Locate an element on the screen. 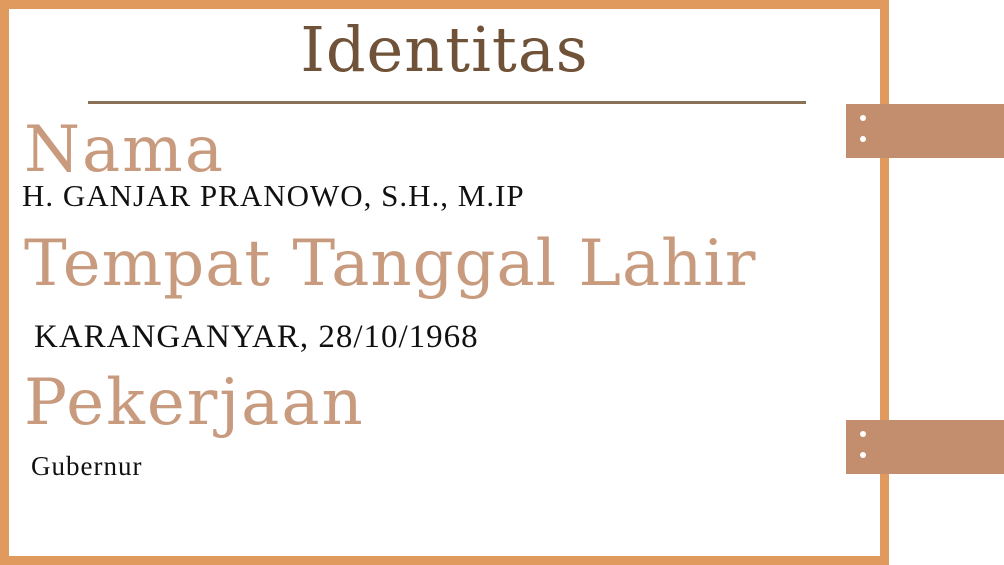 The image size is (1004, 565). tab-bottom is located at coordinates (925, 447).